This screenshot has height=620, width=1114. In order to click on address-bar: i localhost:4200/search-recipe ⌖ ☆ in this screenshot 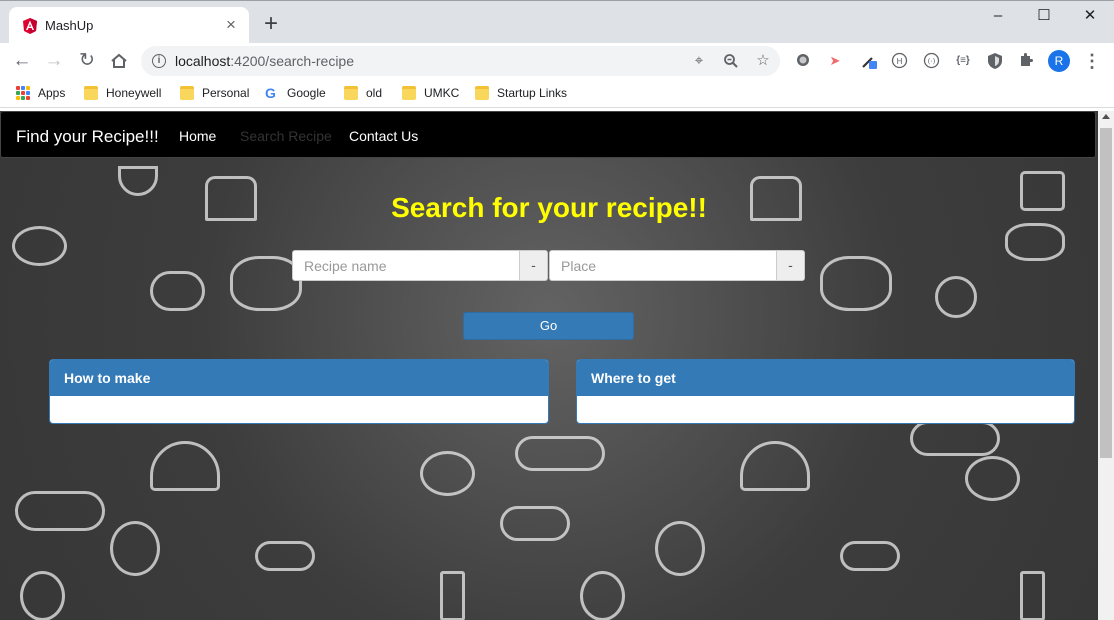, I will do `click(460, 61)`.